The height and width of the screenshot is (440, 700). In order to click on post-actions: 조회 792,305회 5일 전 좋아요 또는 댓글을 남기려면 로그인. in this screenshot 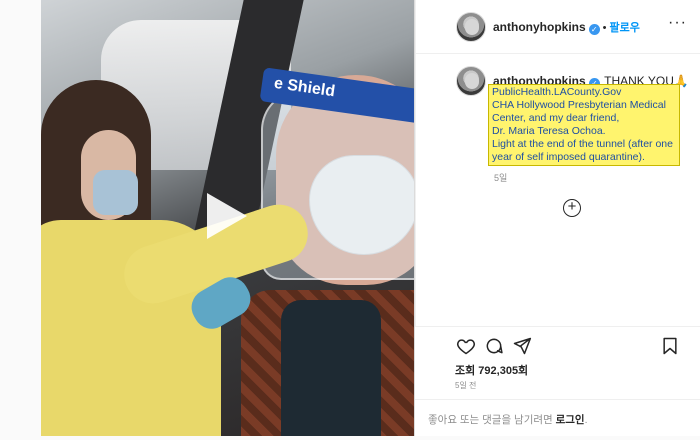, I will do `click(557, 381)`.